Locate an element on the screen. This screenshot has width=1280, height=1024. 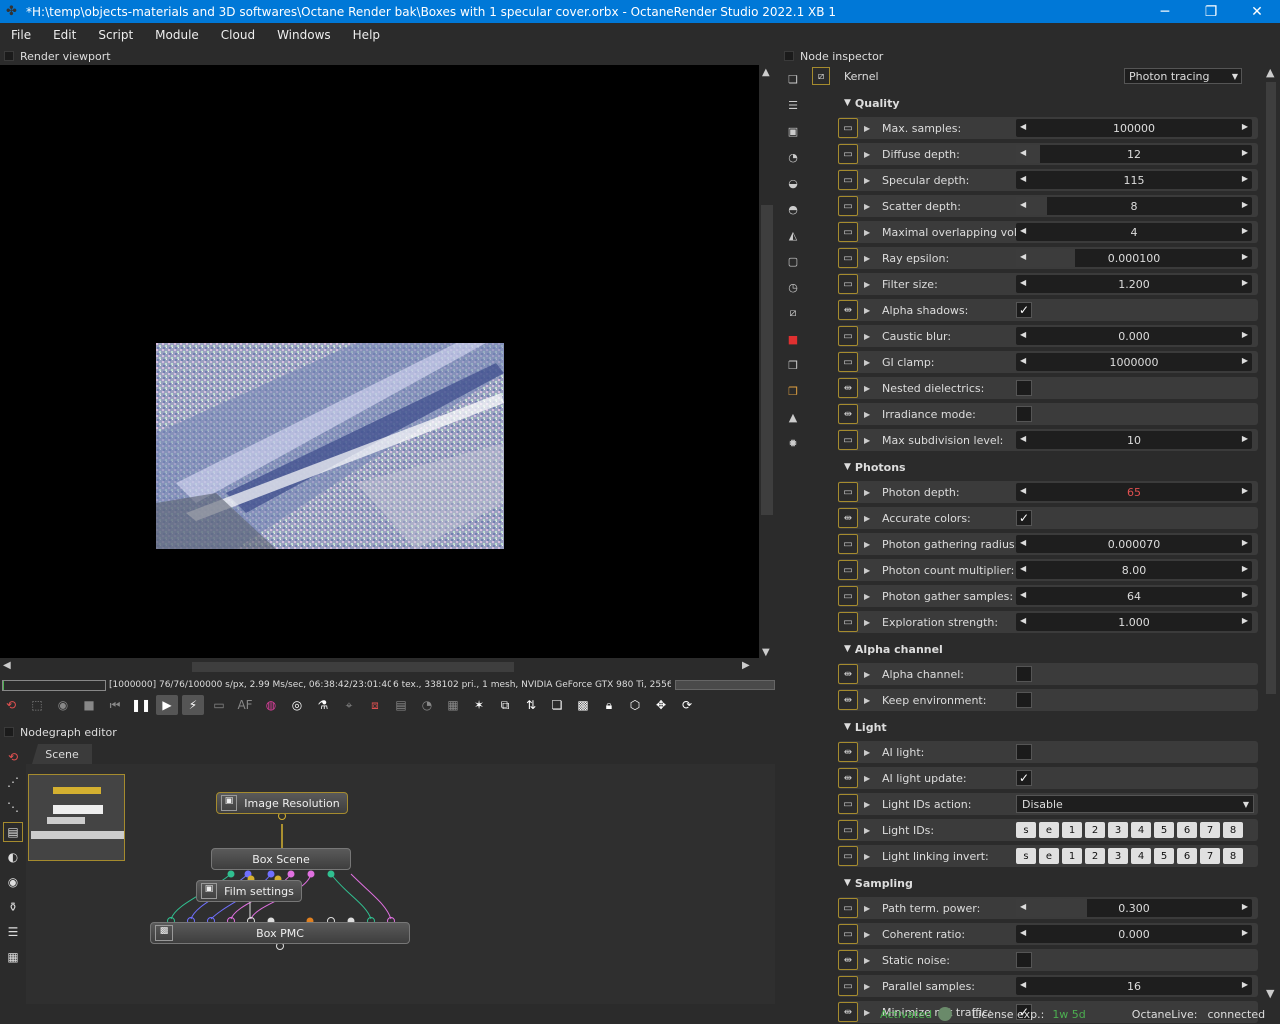
value-slider: ◀ 0.000070 ▶ is located at coordinates (1134, 544).